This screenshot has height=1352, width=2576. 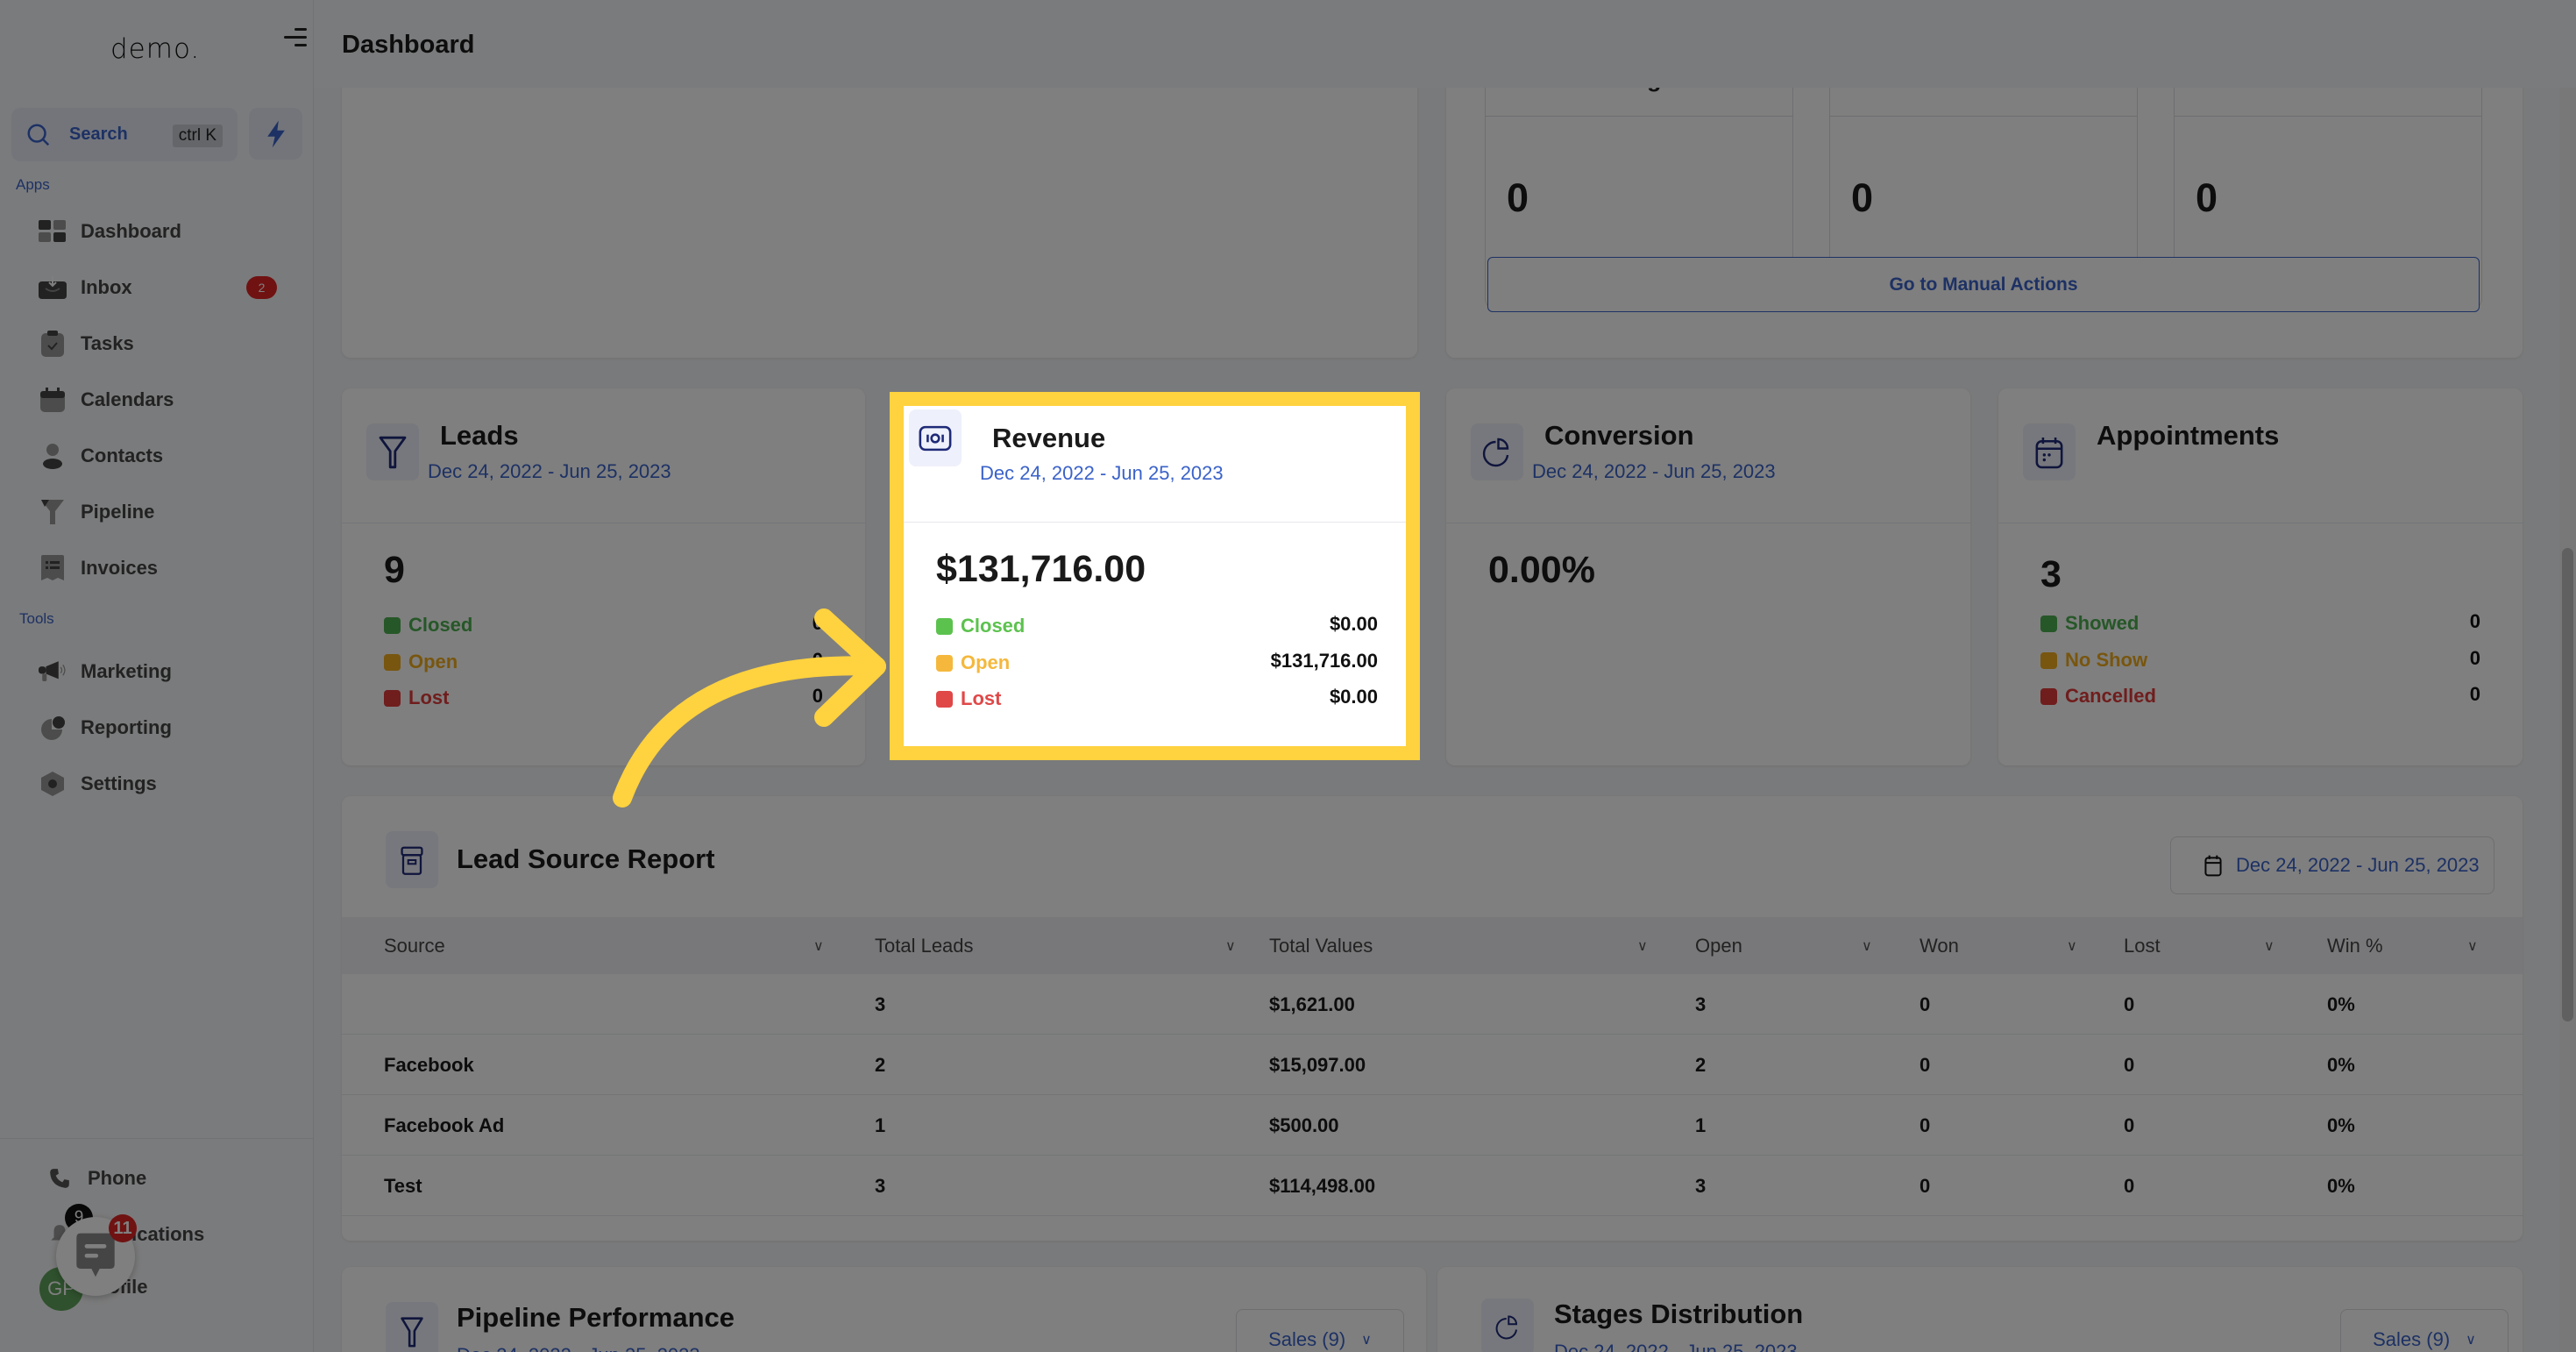 I want to click on pipeline-icon, so click(x=53, y=512).